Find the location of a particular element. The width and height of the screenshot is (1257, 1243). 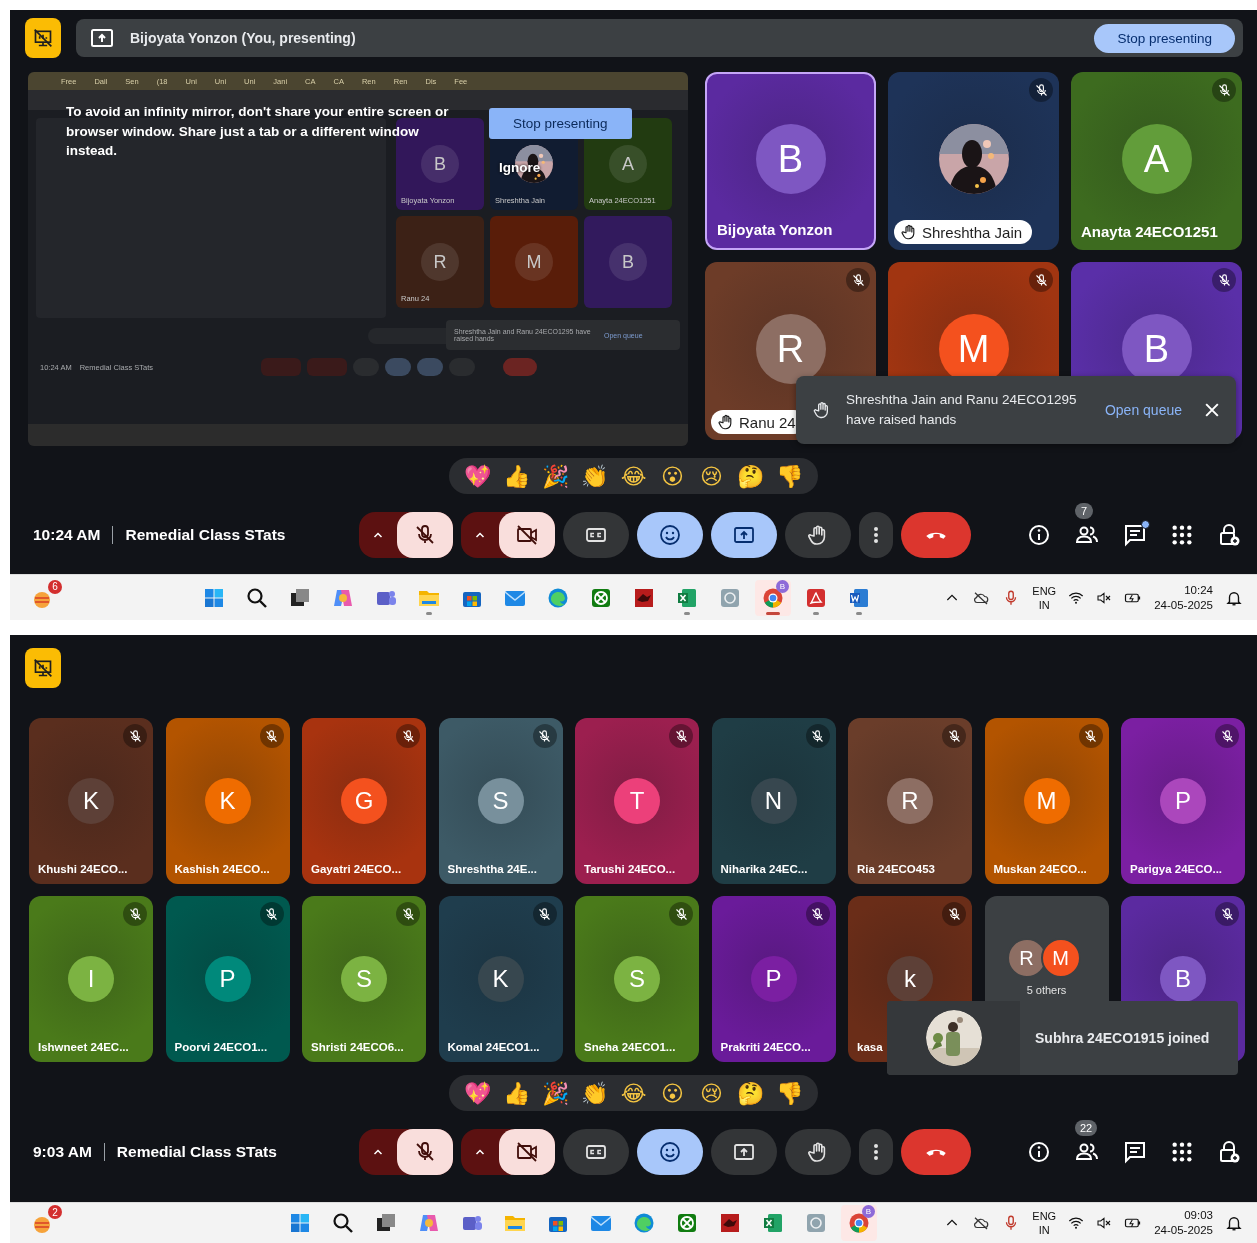

participant-name: kasa is located at coordinates (870, 1047).